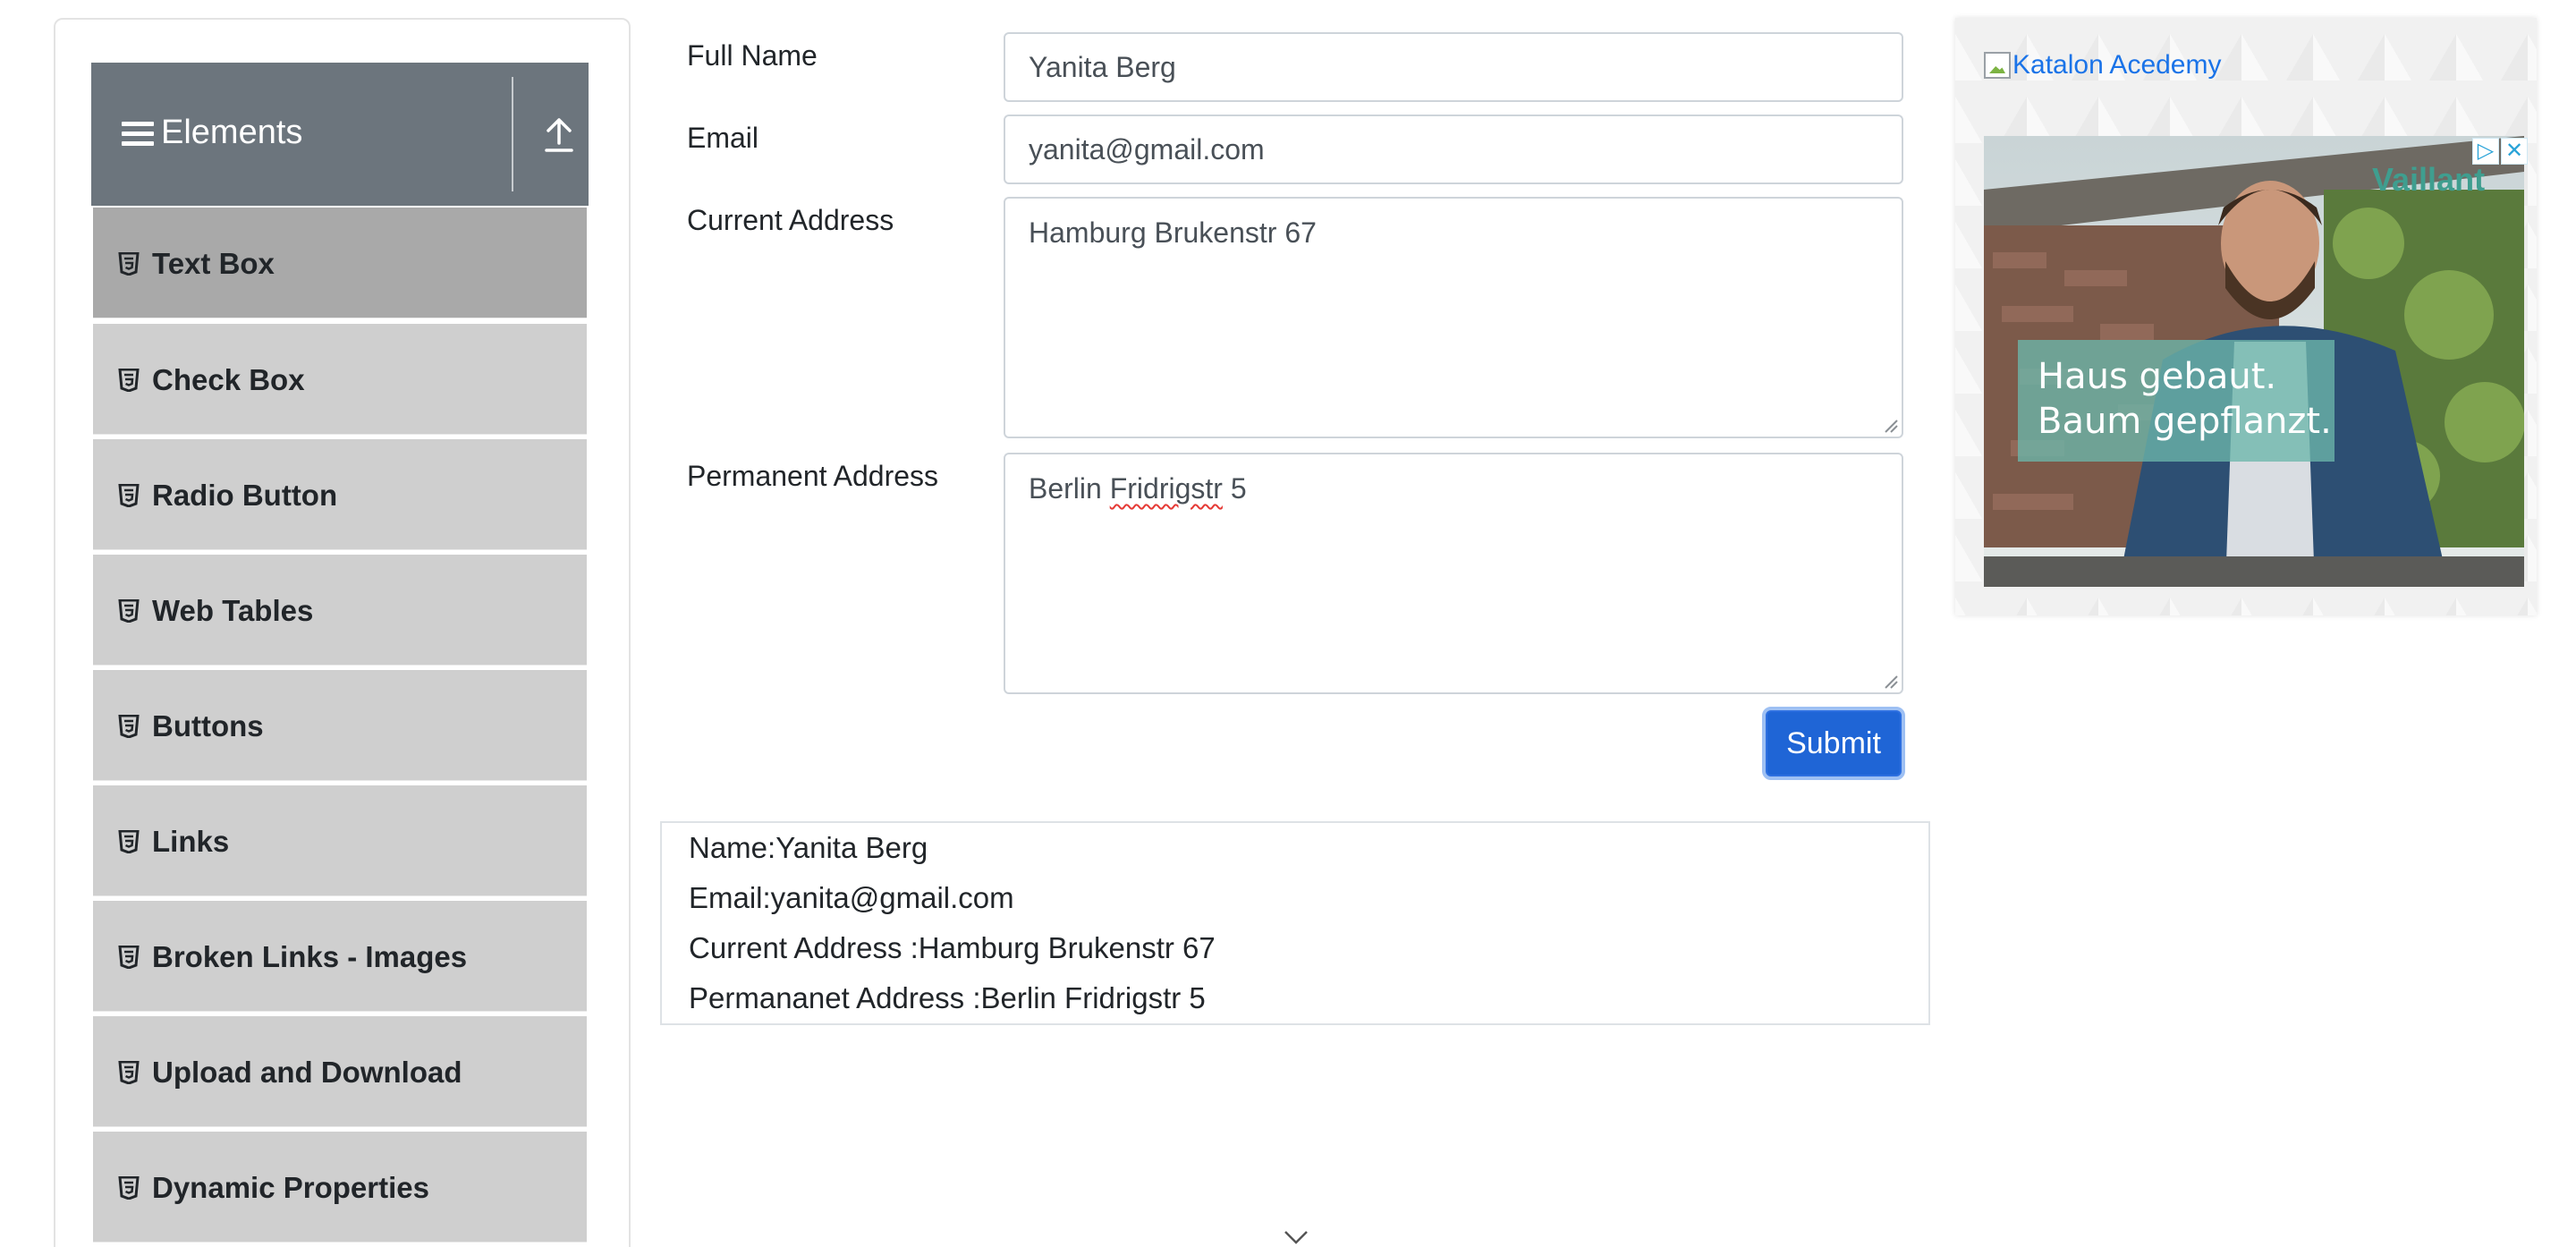 The image size is (2576, 1247). What do you see at coordinates (340, 494) in the screenshot?
I see `sidebar-item-radio-button: Radio Button` at bounding box center [340, 494].